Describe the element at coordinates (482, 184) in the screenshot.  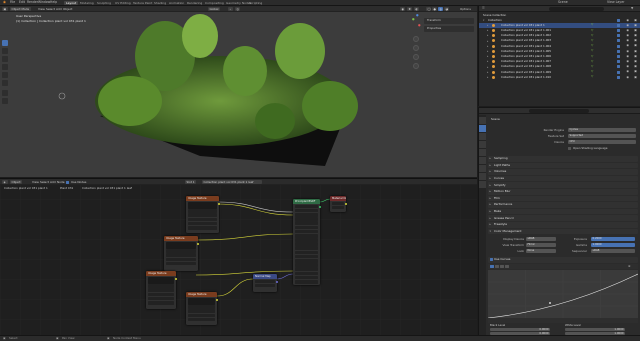
I see `material-tab-icon` at that location.